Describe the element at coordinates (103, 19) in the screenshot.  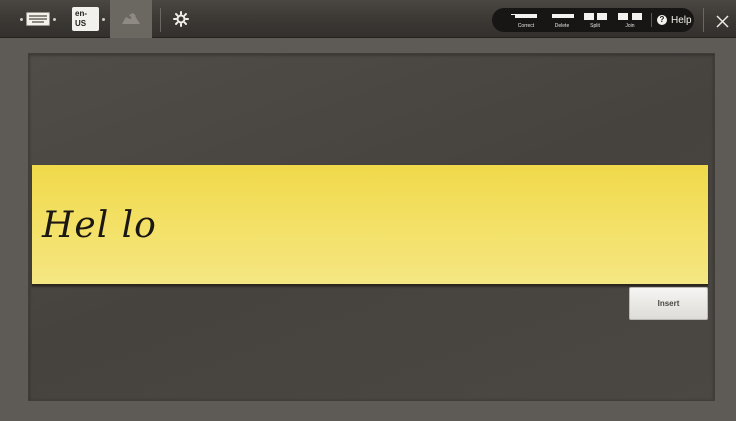
I see `language-dropdown-icon` at that location.